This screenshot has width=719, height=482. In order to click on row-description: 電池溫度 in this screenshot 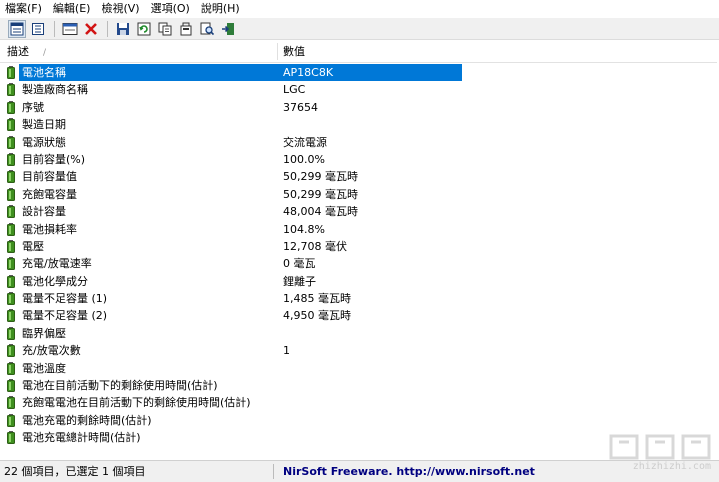, I will do `click(44, 368)`.